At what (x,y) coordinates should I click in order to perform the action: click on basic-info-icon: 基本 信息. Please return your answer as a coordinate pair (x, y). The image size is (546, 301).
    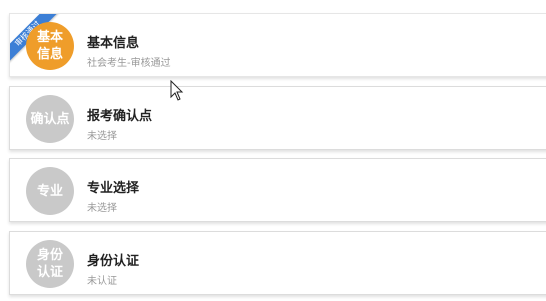
    Looking at the image, I should click on (50, 46).